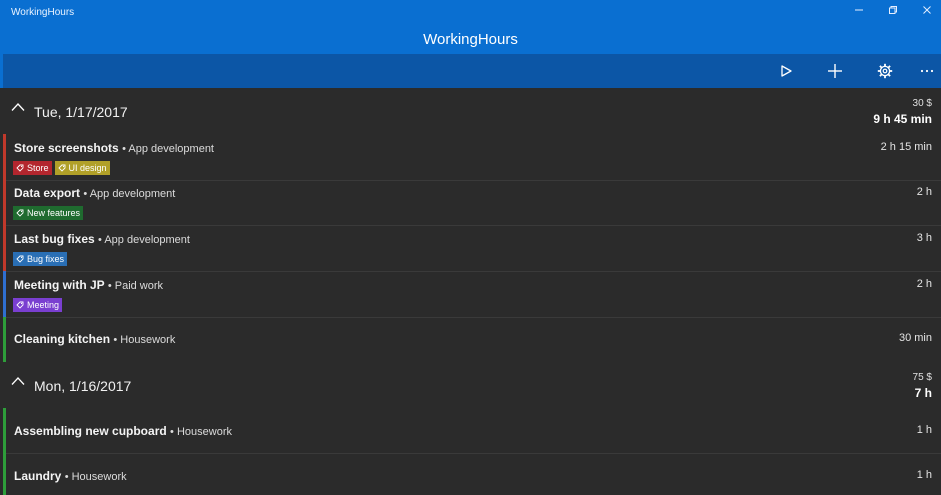  I want to click on entry-name: Data export, so click(47, 193).